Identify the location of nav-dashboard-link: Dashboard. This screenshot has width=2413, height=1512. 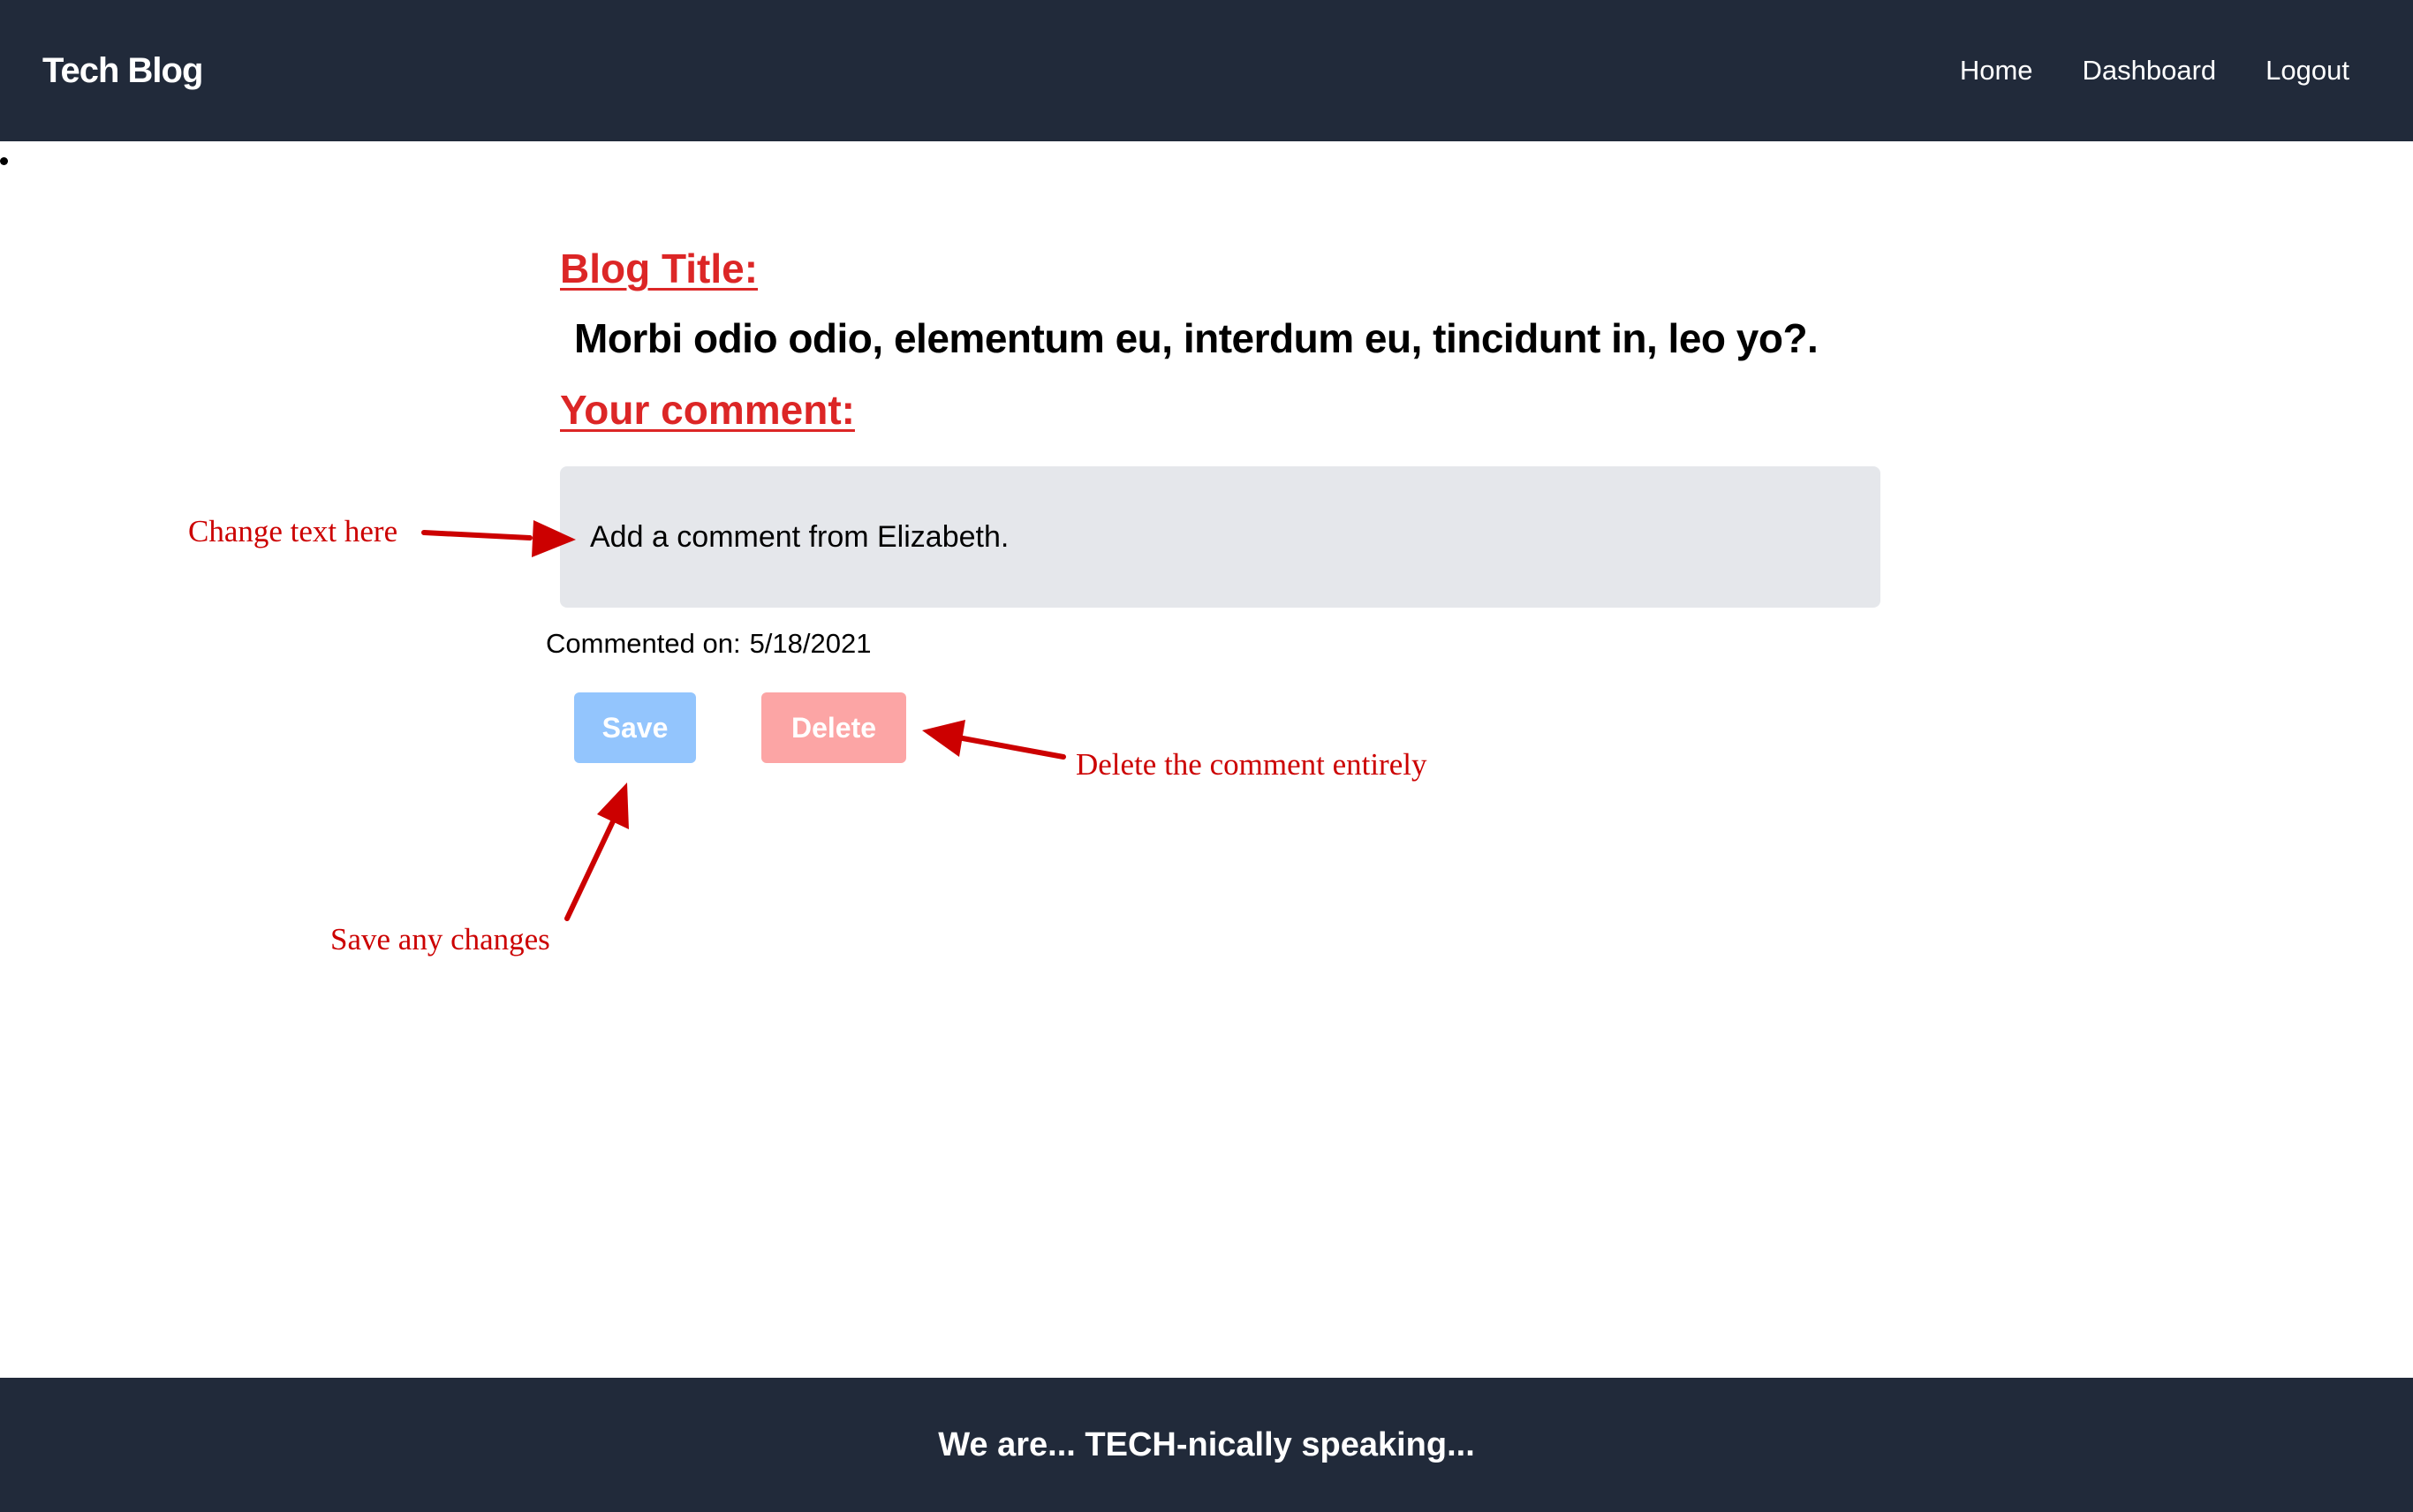
(2150, 70).